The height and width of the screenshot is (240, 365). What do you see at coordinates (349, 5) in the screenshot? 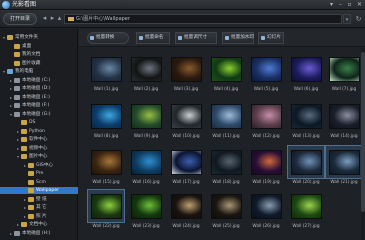
I see `maximize-button: ▫` at bounding box center [349, 5].